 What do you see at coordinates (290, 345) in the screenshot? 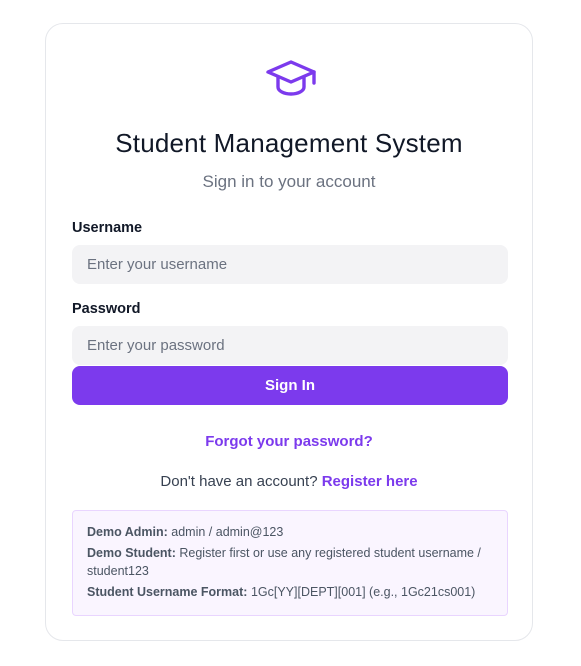
I see `password-input` at bounding box center [290, 345].